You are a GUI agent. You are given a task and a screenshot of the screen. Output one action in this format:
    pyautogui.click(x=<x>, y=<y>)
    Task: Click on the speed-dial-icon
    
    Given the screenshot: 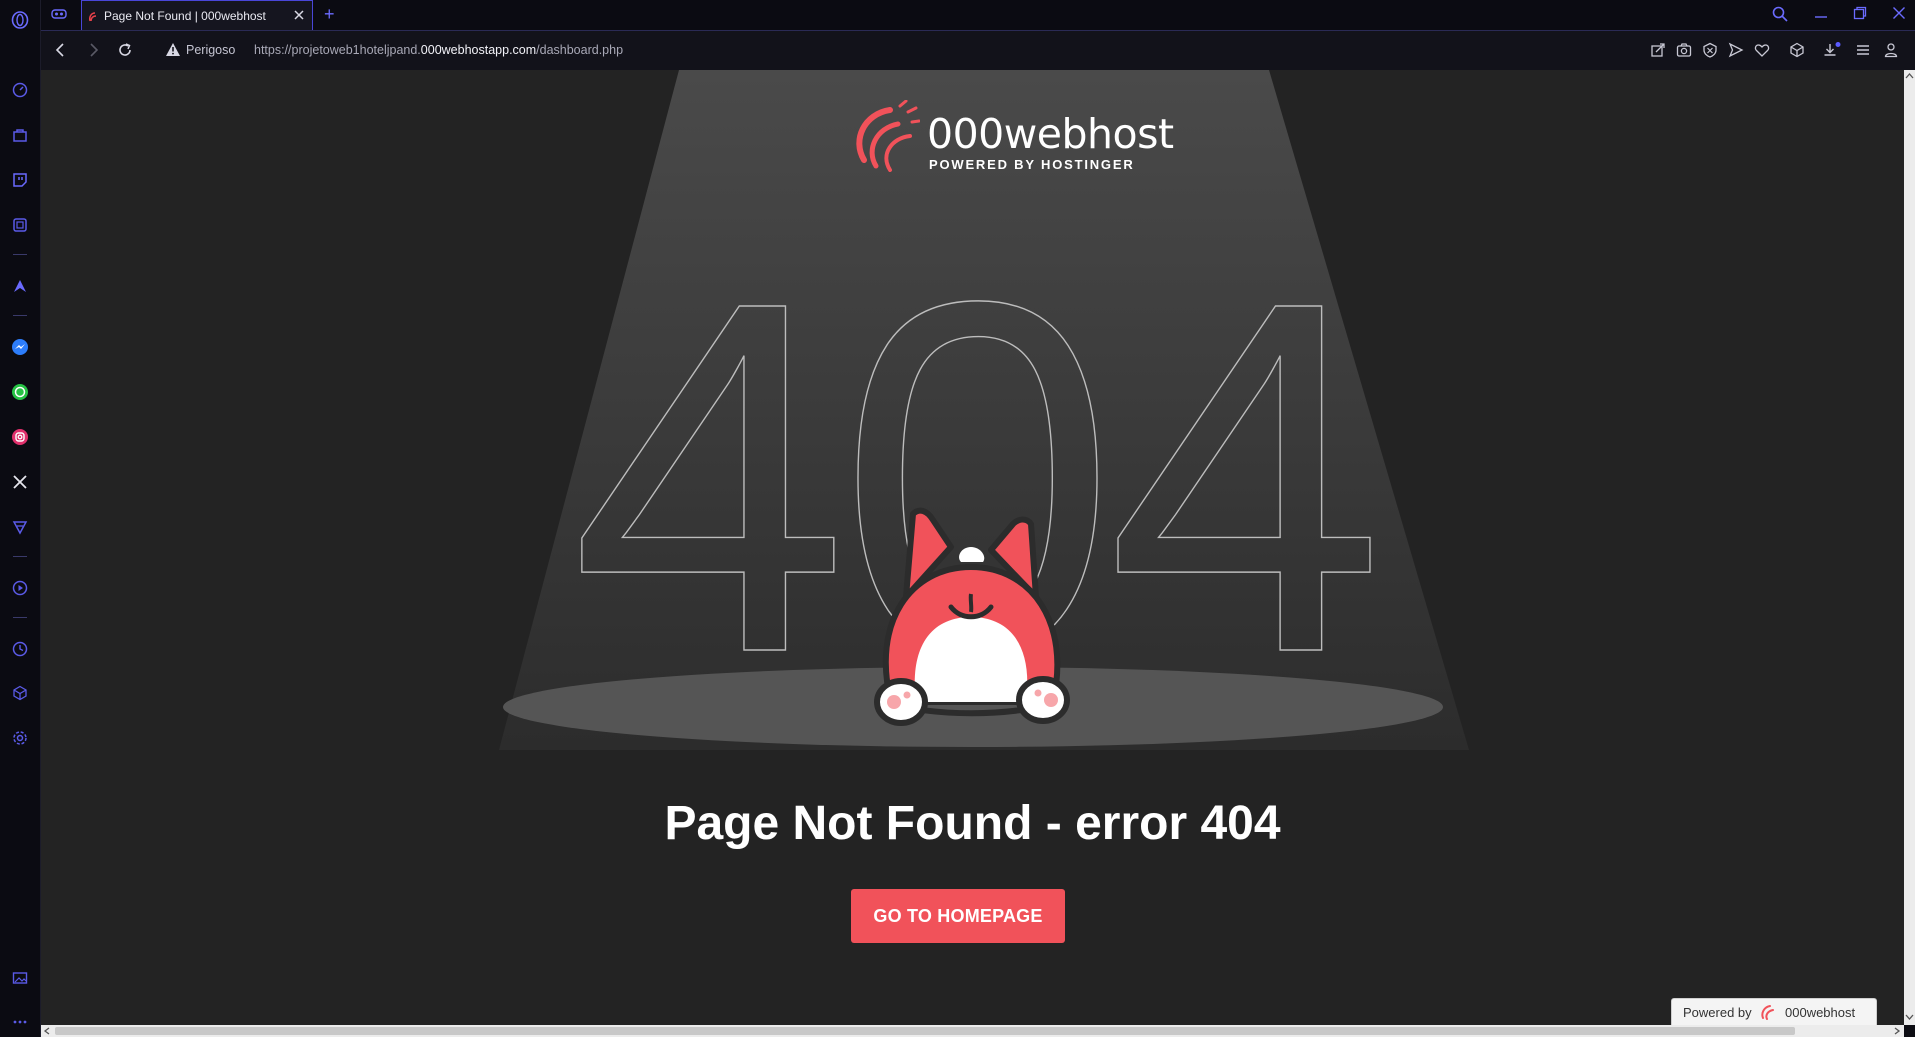 What is the action you would take?
    pyautogui.click(x=20, y=90)
    